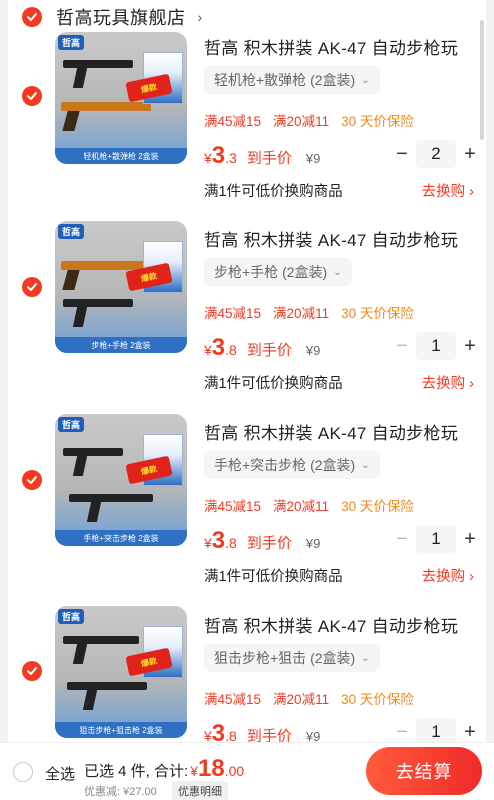  Describe the element at coordinates (121, 98) in the screenshot. I see `product-image: 哲高 爆款 轻机枪+散弹枪 2盒装` at that location.